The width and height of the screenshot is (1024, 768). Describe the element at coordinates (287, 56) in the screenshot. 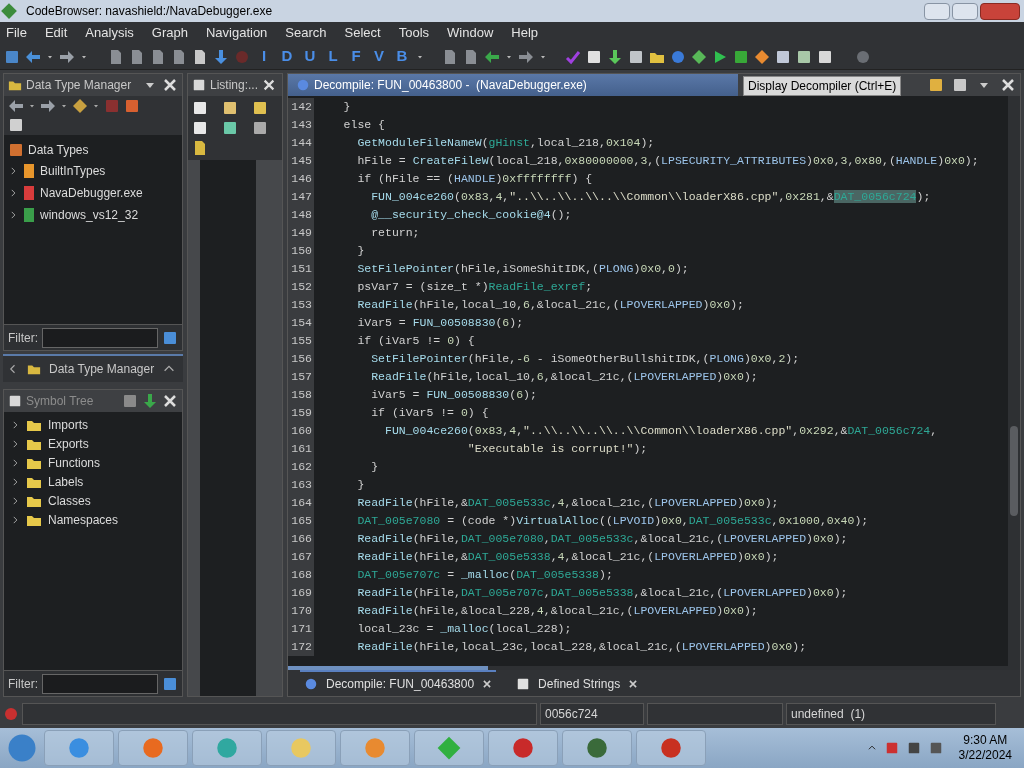

I see `toolbar-letter-button: D` at that location.